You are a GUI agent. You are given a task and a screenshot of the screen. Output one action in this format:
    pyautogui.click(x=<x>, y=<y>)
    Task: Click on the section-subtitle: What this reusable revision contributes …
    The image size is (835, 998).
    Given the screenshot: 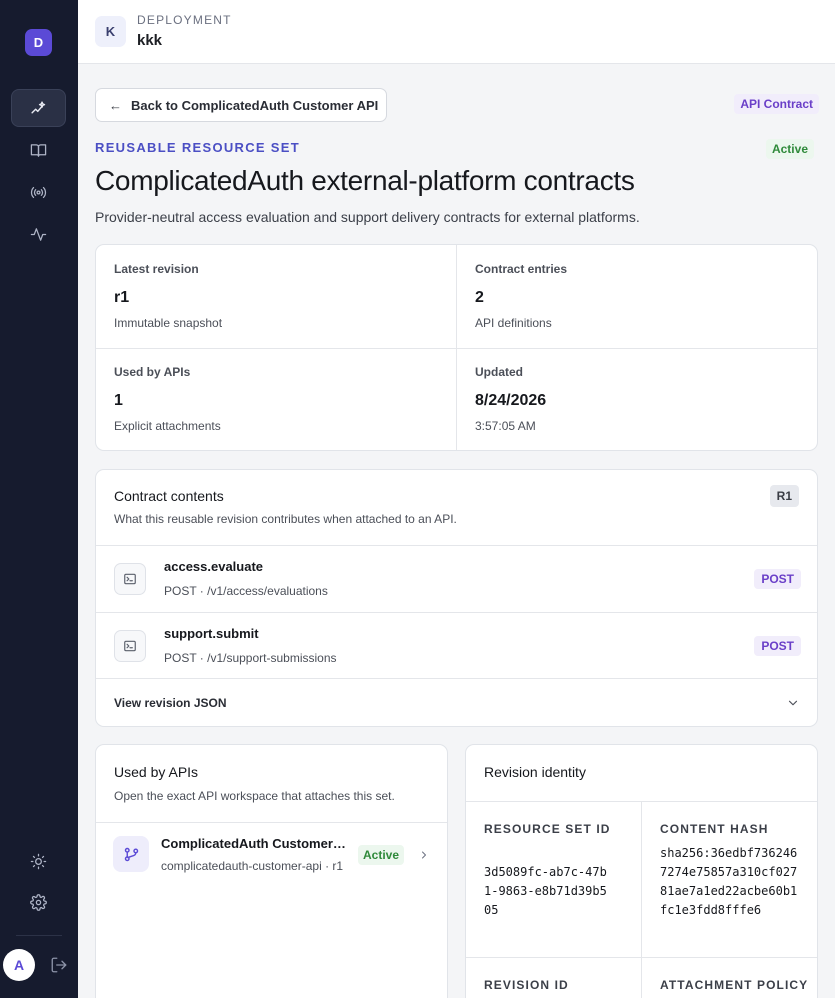 What is the action you would take?
    pyautogui.click(x=285, y=519)
    